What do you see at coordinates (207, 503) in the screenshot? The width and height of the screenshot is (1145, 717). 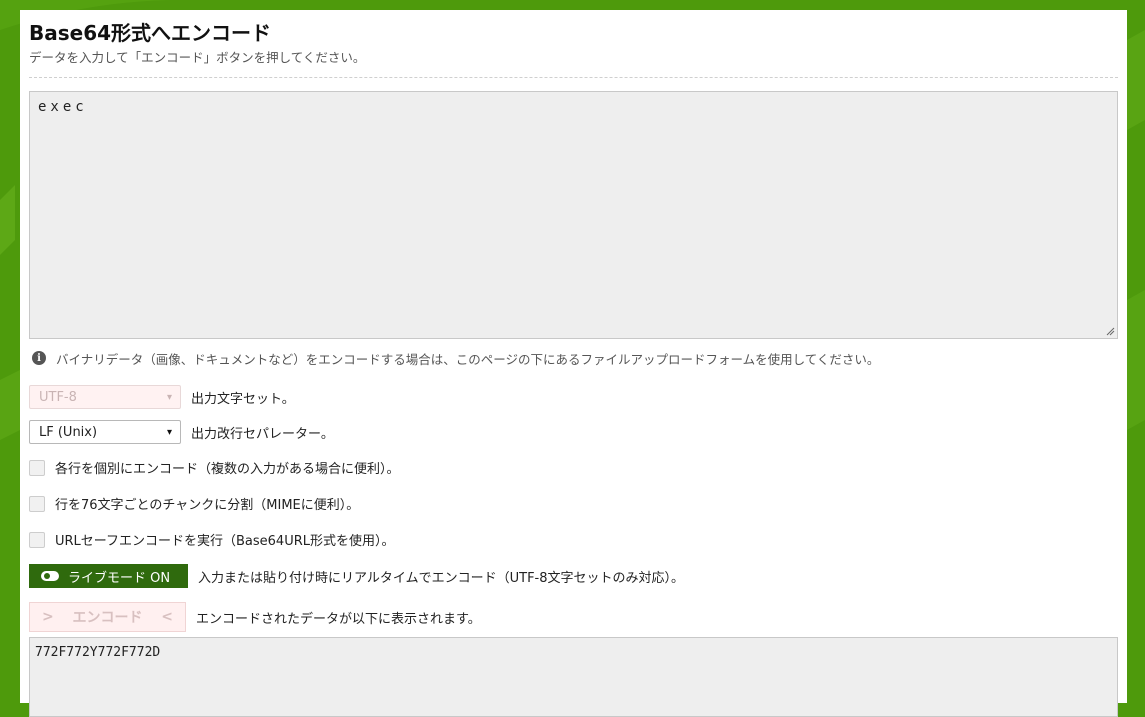 I see `chunks-label: 行を76文字ごとのチャンクに分割（MIMEに便利）。` at bounding box center [207, 503].